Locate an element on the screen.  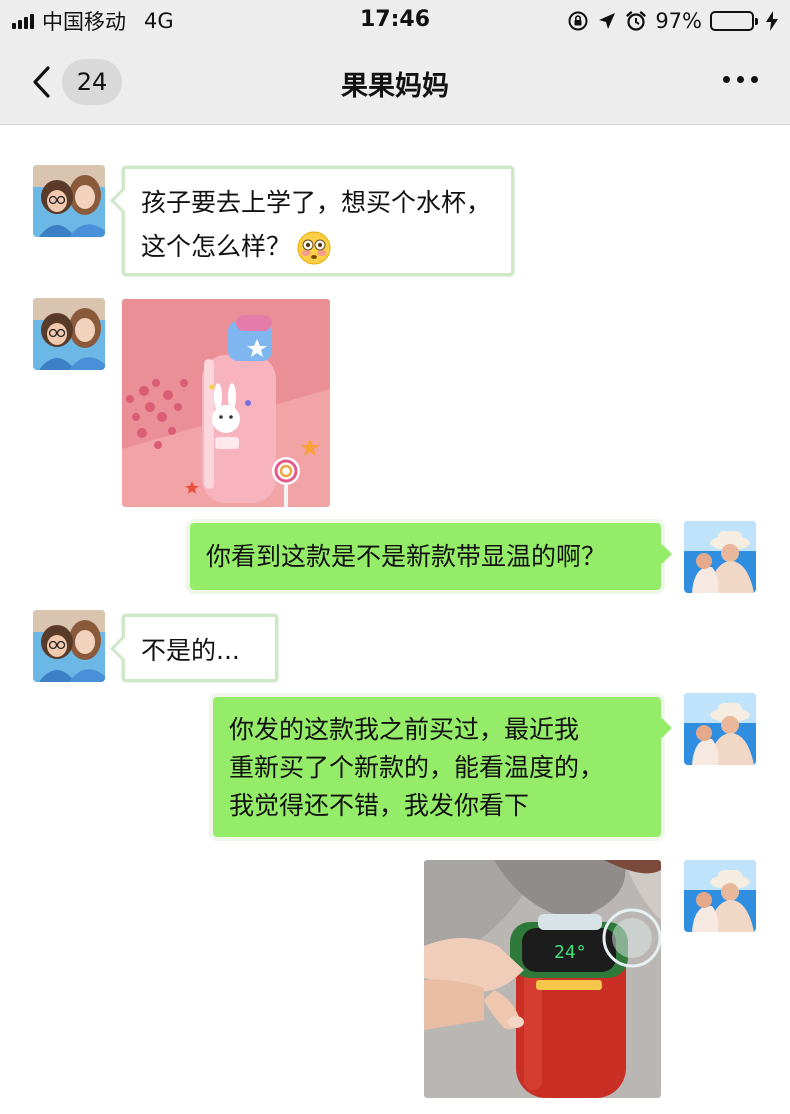
alarm-icon is located at coordinates (636, 21).